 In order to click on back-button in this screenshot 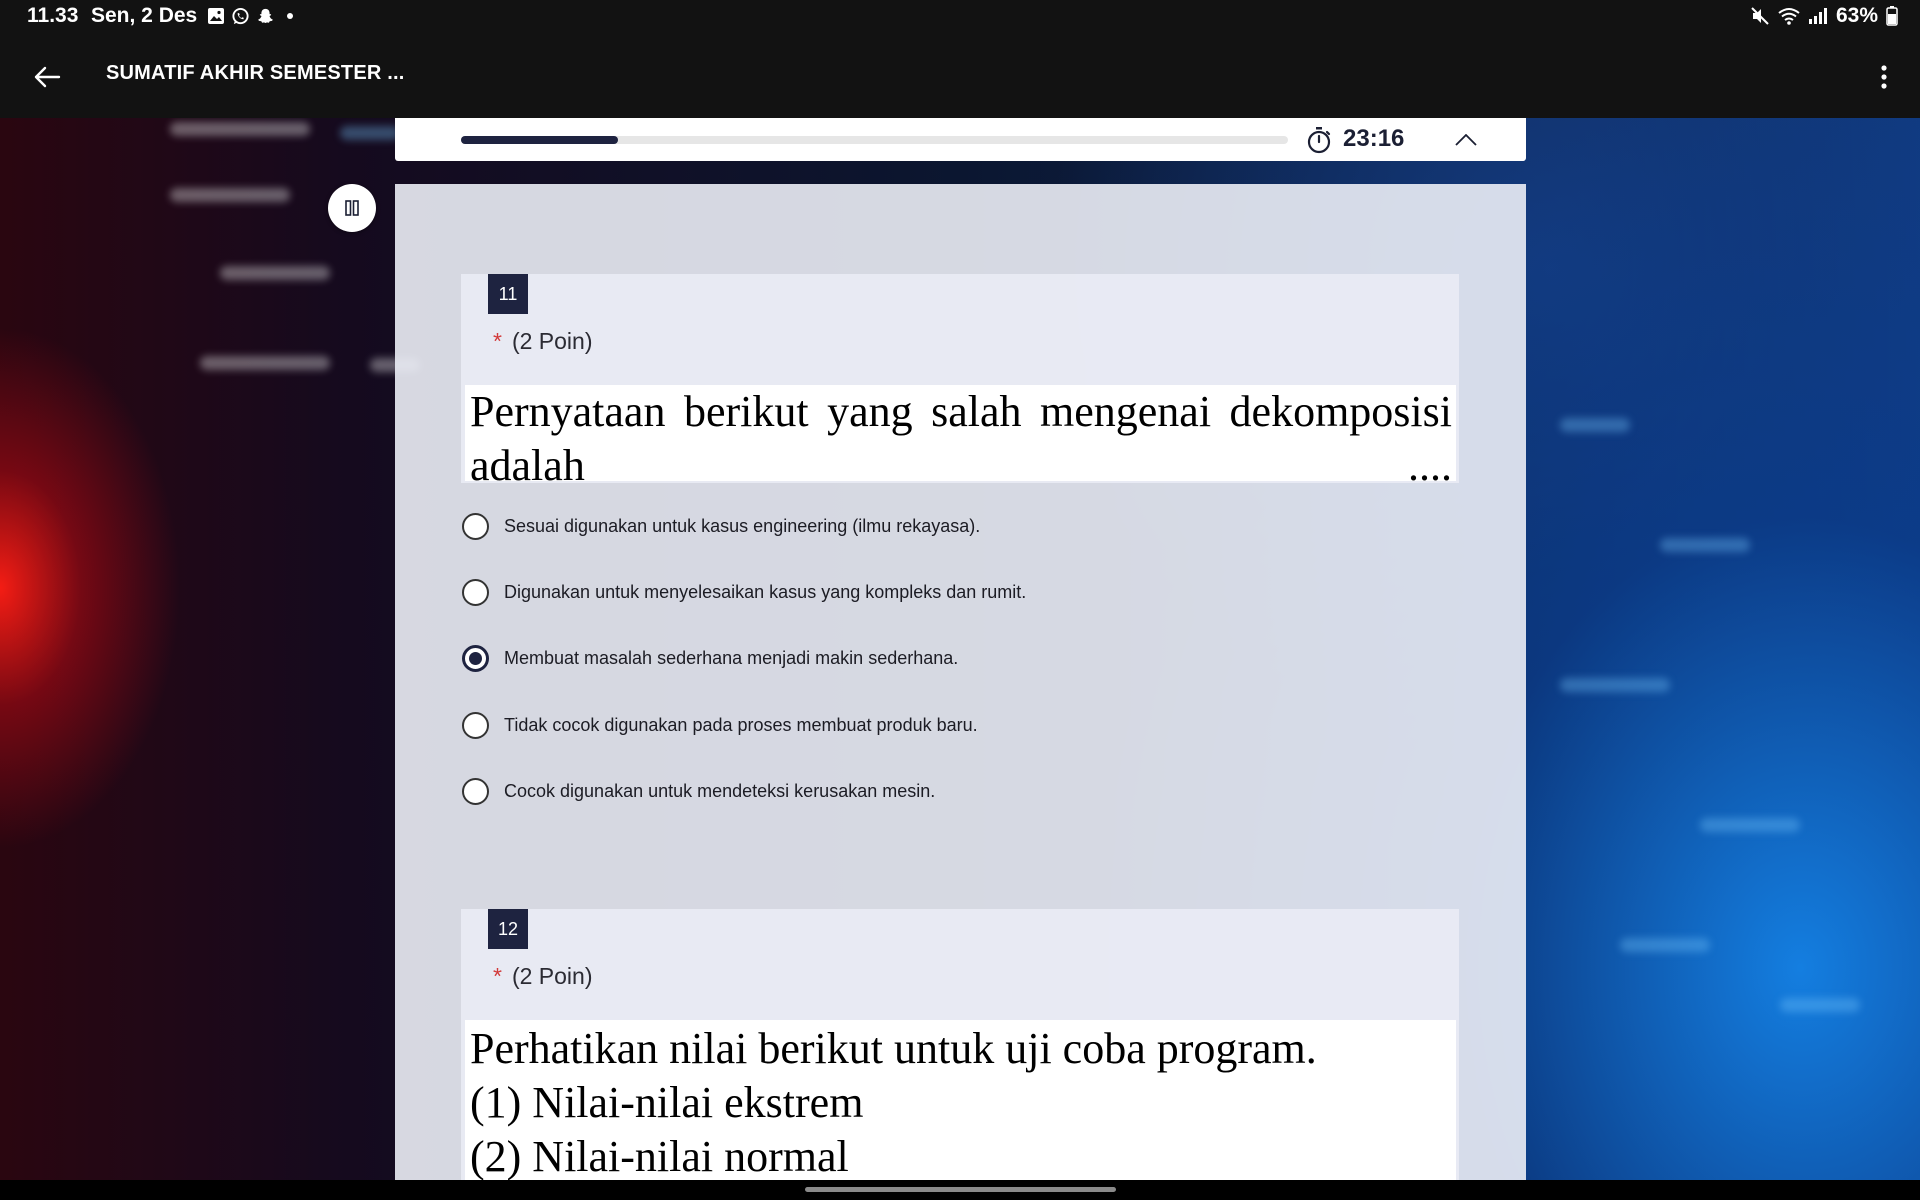, I will do `click(47, 77)`.